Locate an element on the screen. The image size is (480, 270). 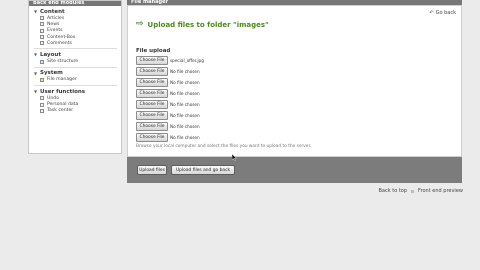
group-label: System is located at coordinates (51, 73).